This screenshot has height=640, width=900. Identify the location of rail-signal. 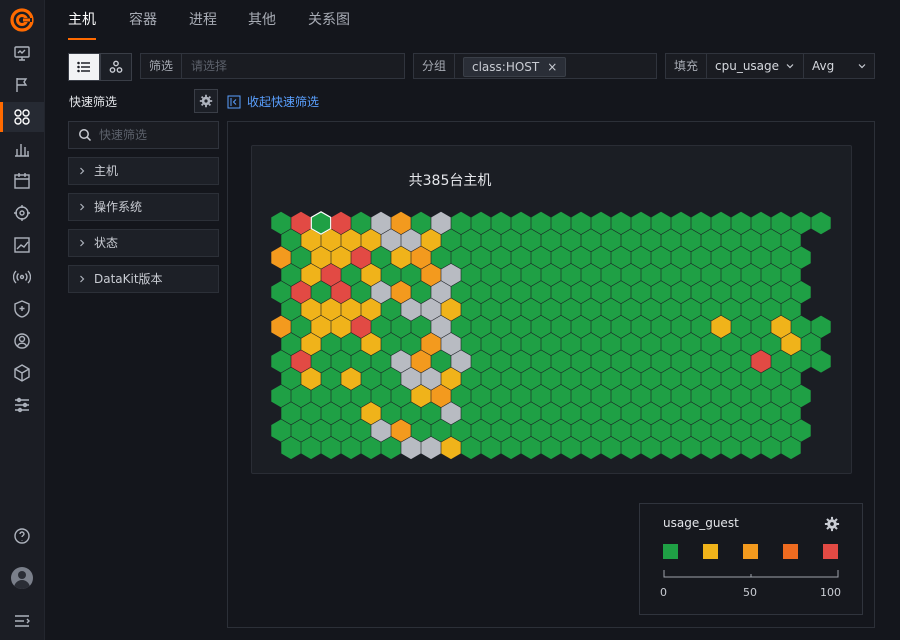
(22, 277).